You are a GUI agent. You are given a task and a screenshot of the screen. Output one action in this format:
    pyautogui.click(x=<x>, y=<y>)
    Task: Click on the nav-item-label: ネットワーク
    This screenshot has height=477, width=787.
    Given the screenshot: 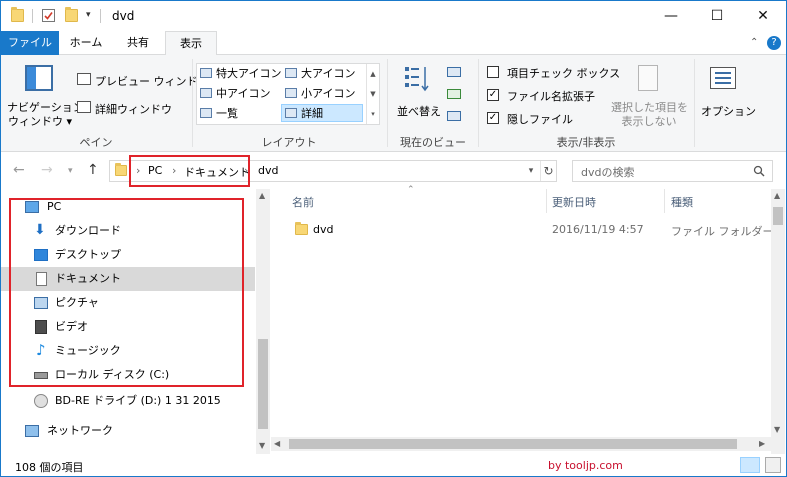 What is the action you would take?
    pyautogui.click(x=80, y=430)
    